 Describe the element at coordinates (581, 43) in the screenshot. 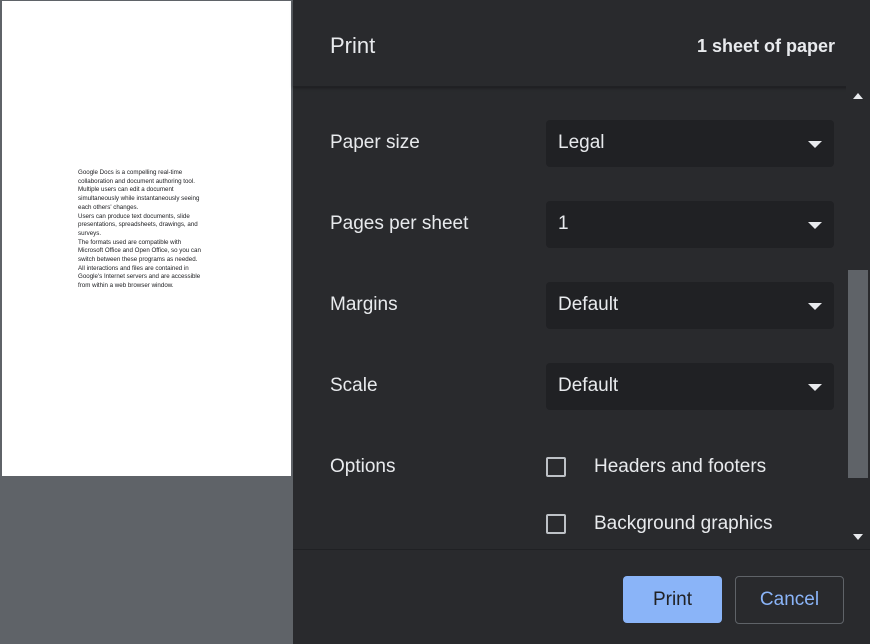

I see `print-header: Print 1 sheet of paper` at that location.